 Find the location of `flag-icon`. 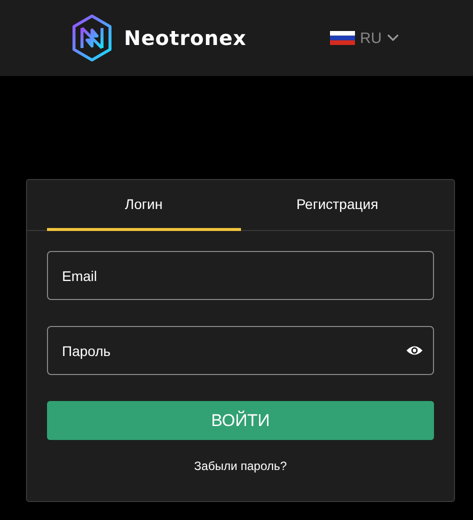

flag-icon is located at coordinates (342, 38).